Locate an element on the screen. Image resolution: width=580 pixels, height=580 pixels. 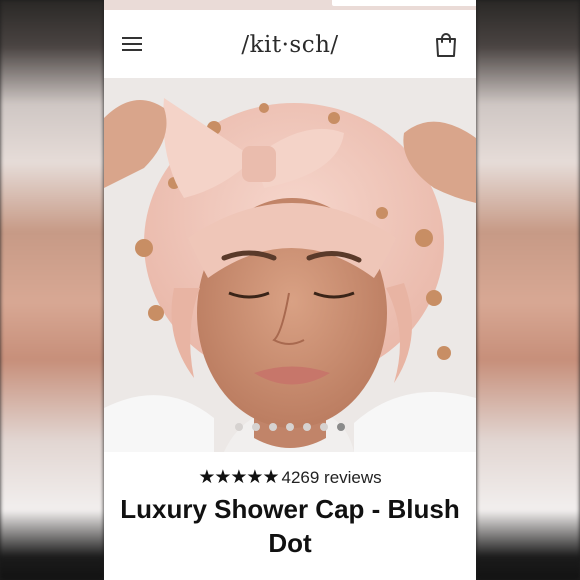
rating-summary: ★★★★★ 4269 reviews is located at coordinates (290, 477).